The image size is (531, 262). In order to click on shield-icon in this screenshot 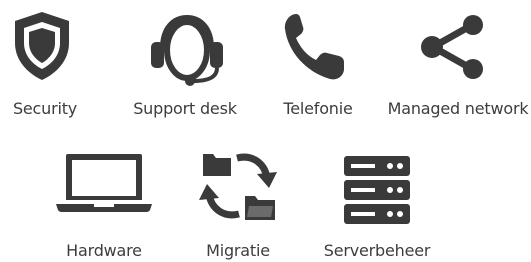, I will do `click(42, 46)`.